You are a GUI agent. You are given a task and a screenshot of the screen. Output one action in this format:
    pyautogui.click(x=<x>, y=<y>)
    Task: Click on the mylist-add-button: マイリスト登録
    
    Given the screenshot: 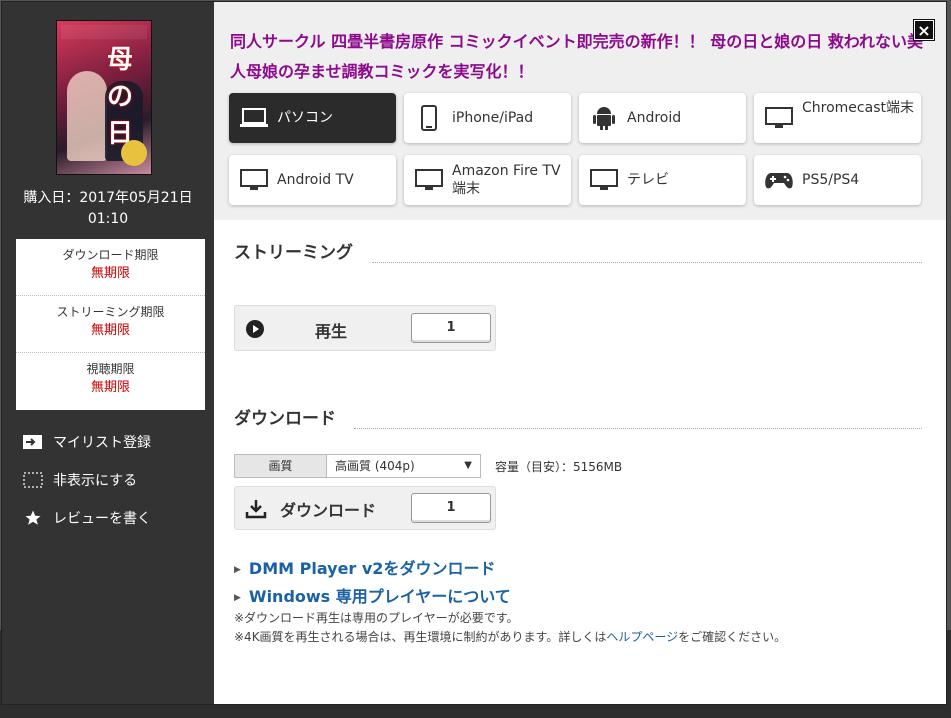 What is the action you would take?
    pyautogui.click(x=86, y=442)
    